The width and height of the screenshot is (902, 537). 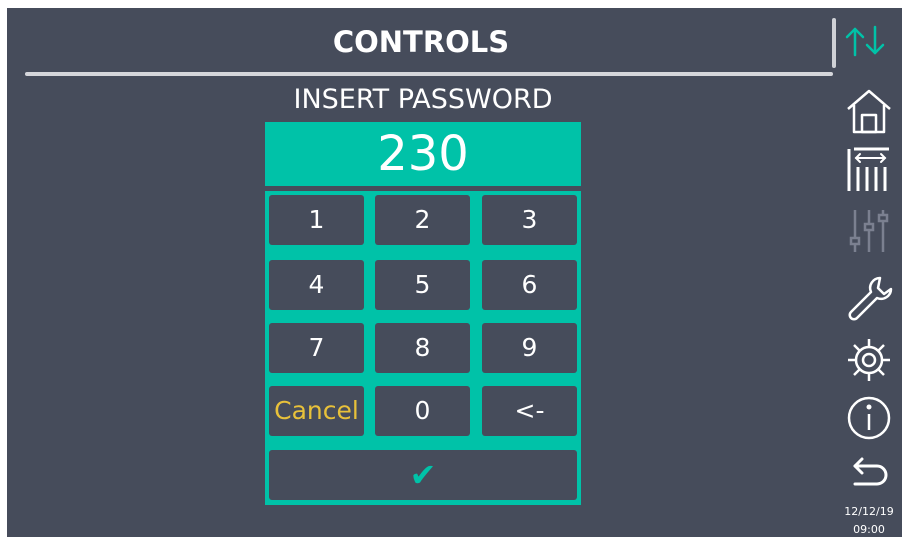 I want to click on key-3: 3, so click(x=529, y=220).